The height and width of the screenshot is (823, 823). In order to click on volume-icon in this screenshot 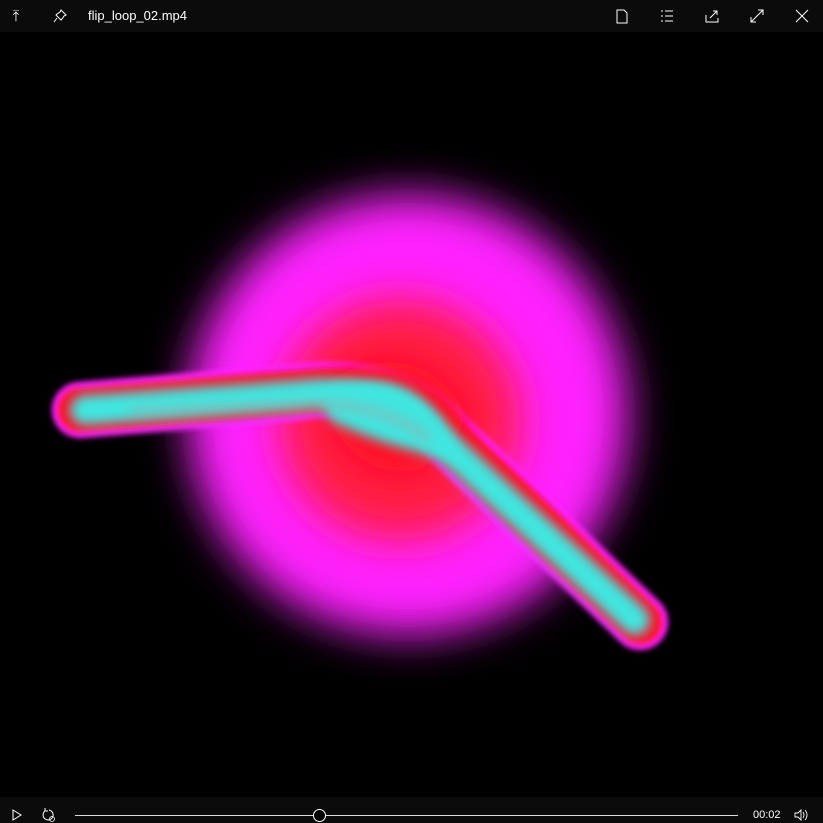, I will do `click(802, 815)`.